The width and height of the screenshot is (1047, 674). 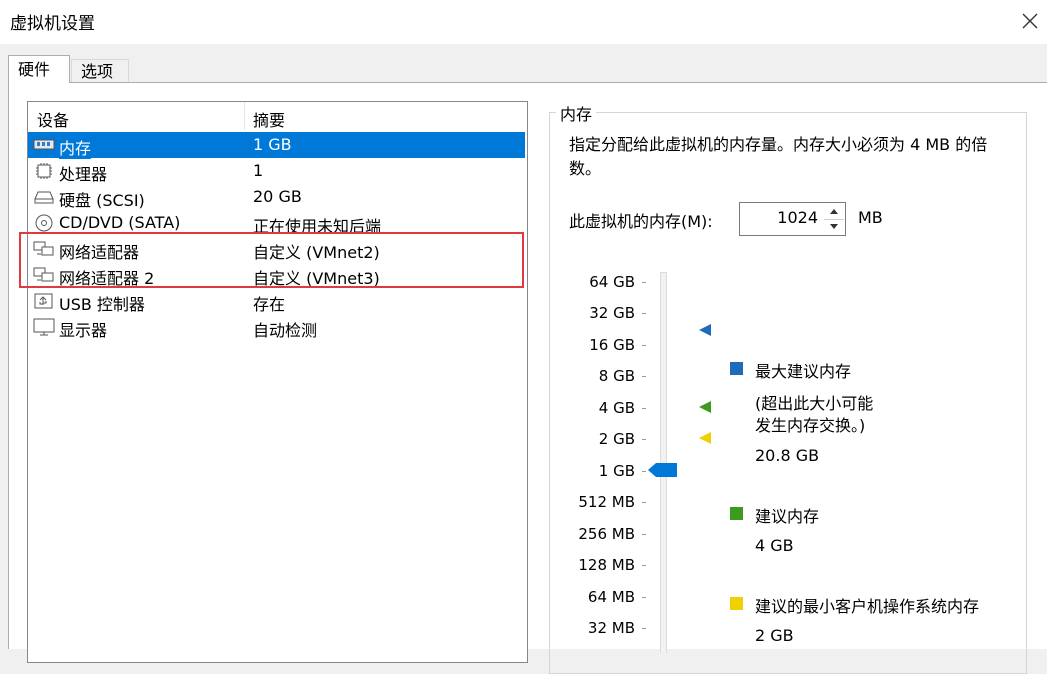 I want to click on scale-label: 2 GB, so click(x=616, y=439).